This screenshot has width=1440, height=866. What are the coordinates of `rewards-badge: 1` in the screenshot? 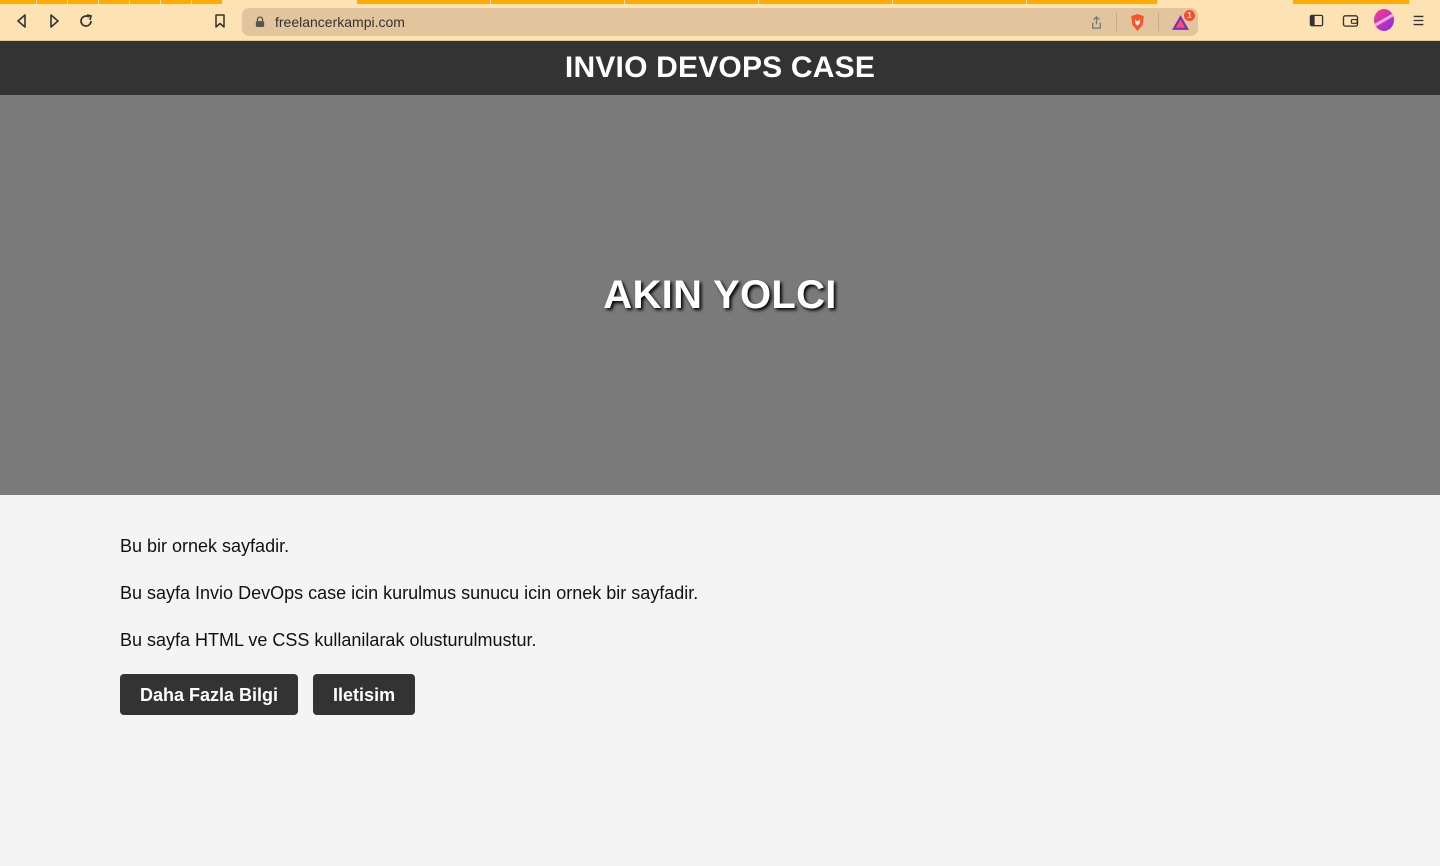 It's located at (1189, 15).